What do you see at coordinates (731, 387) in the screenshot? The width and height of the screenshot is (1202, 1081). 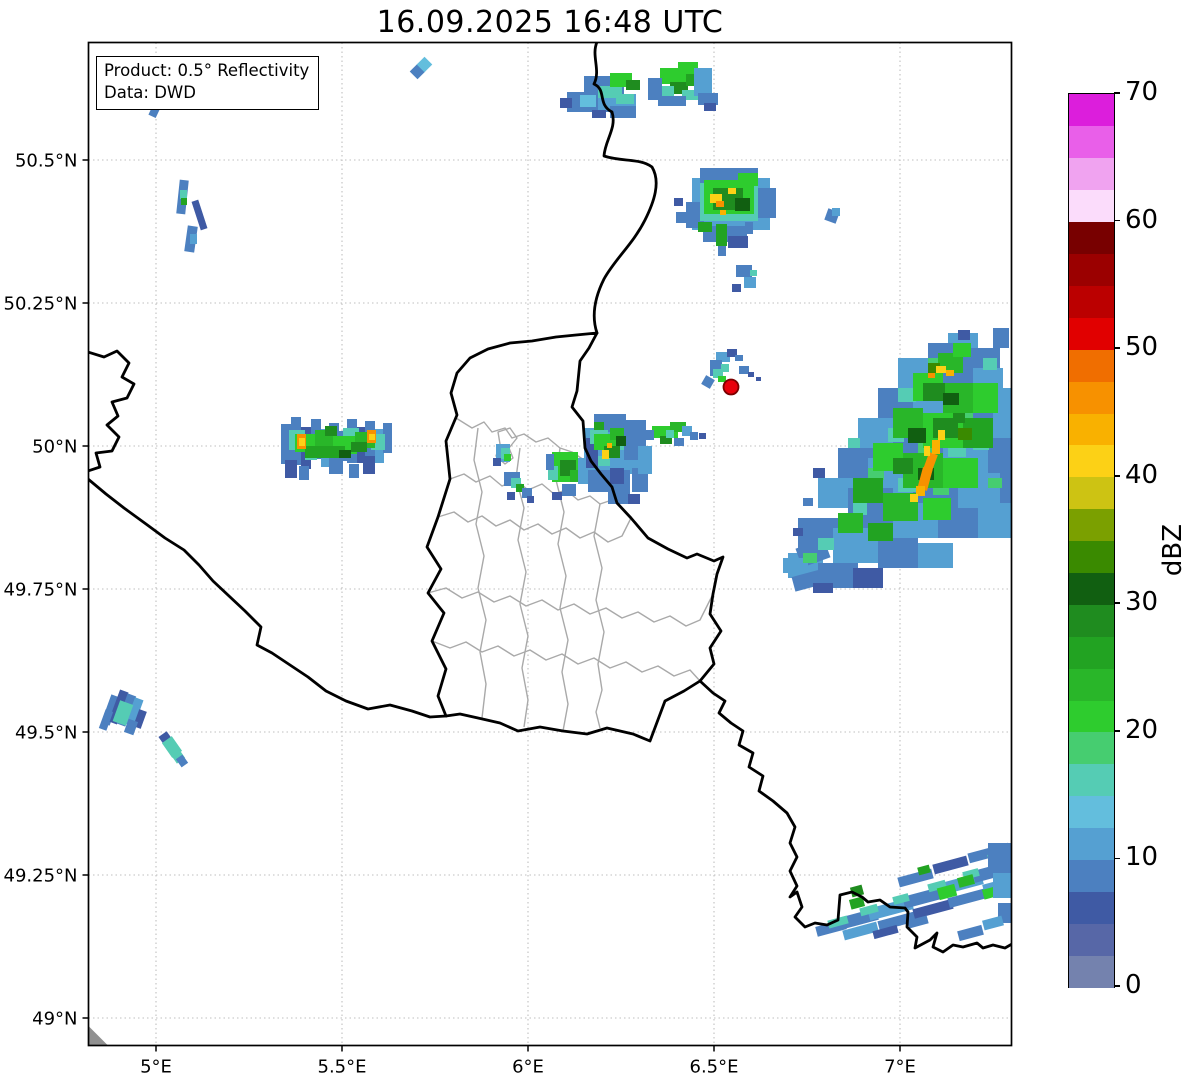 I see `station-marker-dot` at bounding box center [731, 387].